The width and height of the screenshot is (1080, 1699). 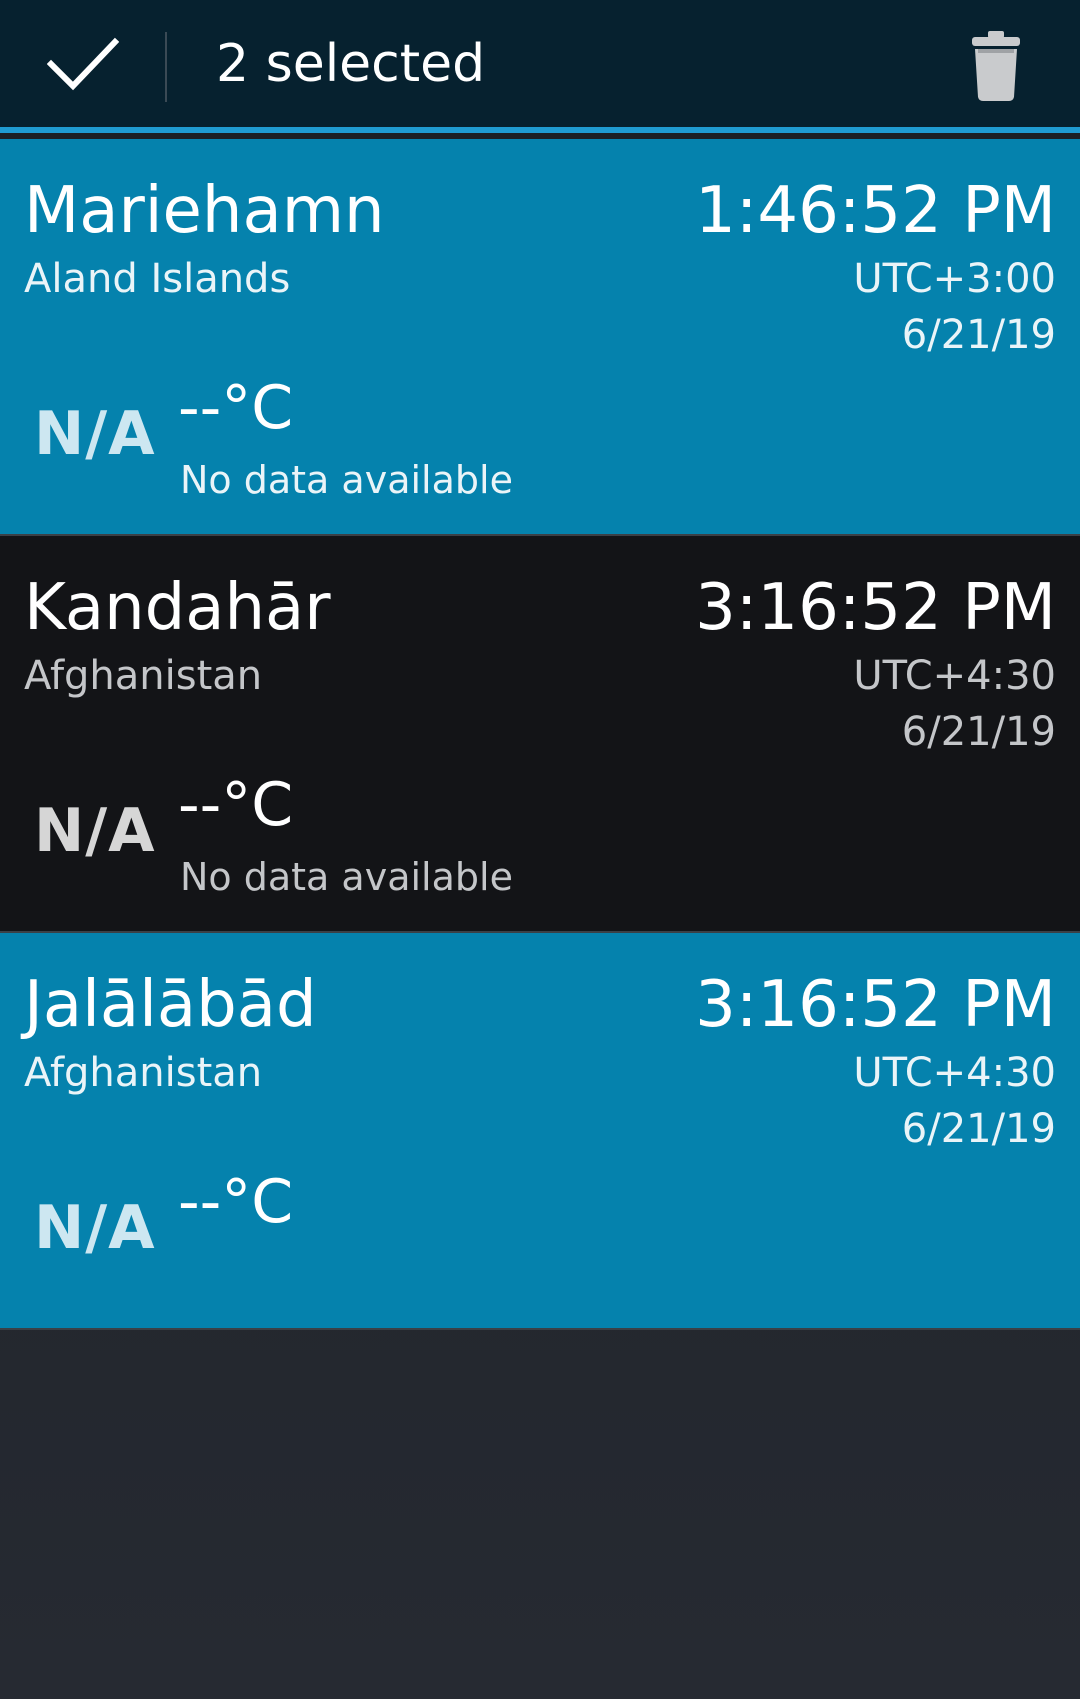 I want to click on city-name: Mariehamn, so click(x=204, y=211).